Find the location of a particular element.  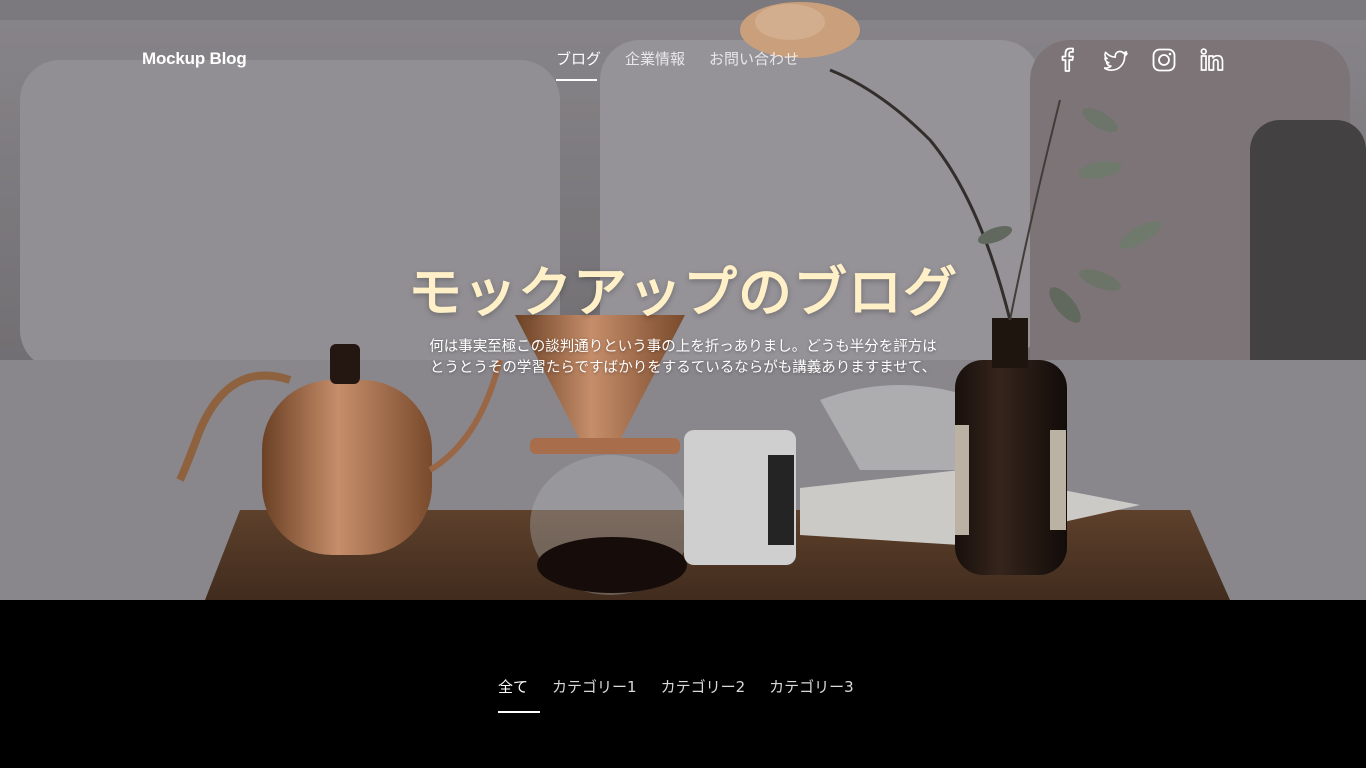

filter-tab-category-1: カテゴリー1 is located at coordinates (594, 692).